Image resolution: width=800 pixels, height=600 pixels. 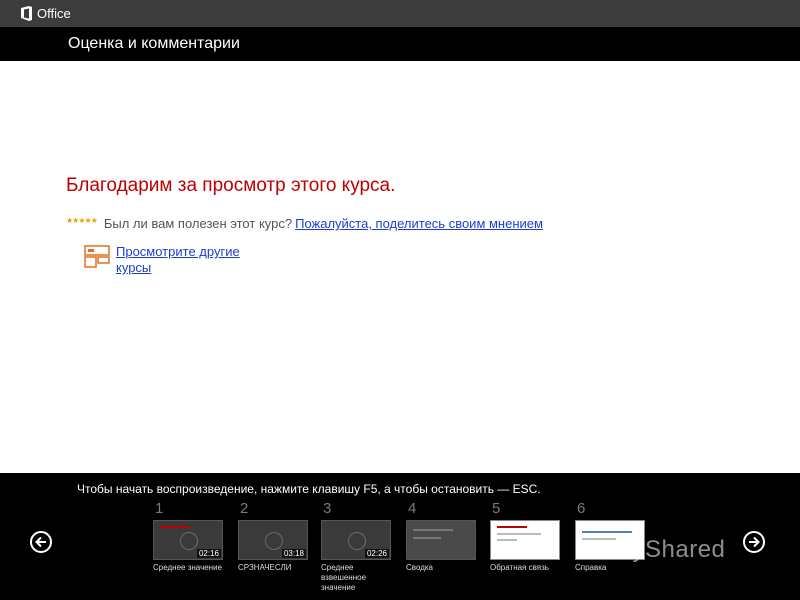 What do you see at coordinates (519, 567) in the screenshot?
I see `thumbnail-label: Обратная связь` at bounding box center [519, 567].